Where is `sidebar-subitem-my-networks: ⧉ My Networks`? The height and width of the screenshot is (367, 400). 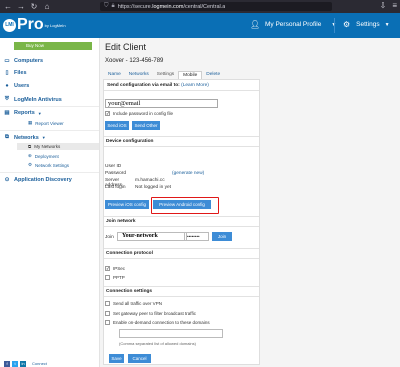 sidebar-subitem-my-networks: ⧉ My Networks is located at coordinates (58, 146).